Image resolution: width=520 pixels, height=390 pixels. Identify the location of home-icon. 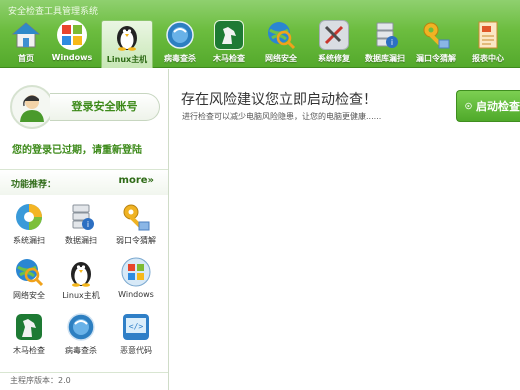
(26, 35).